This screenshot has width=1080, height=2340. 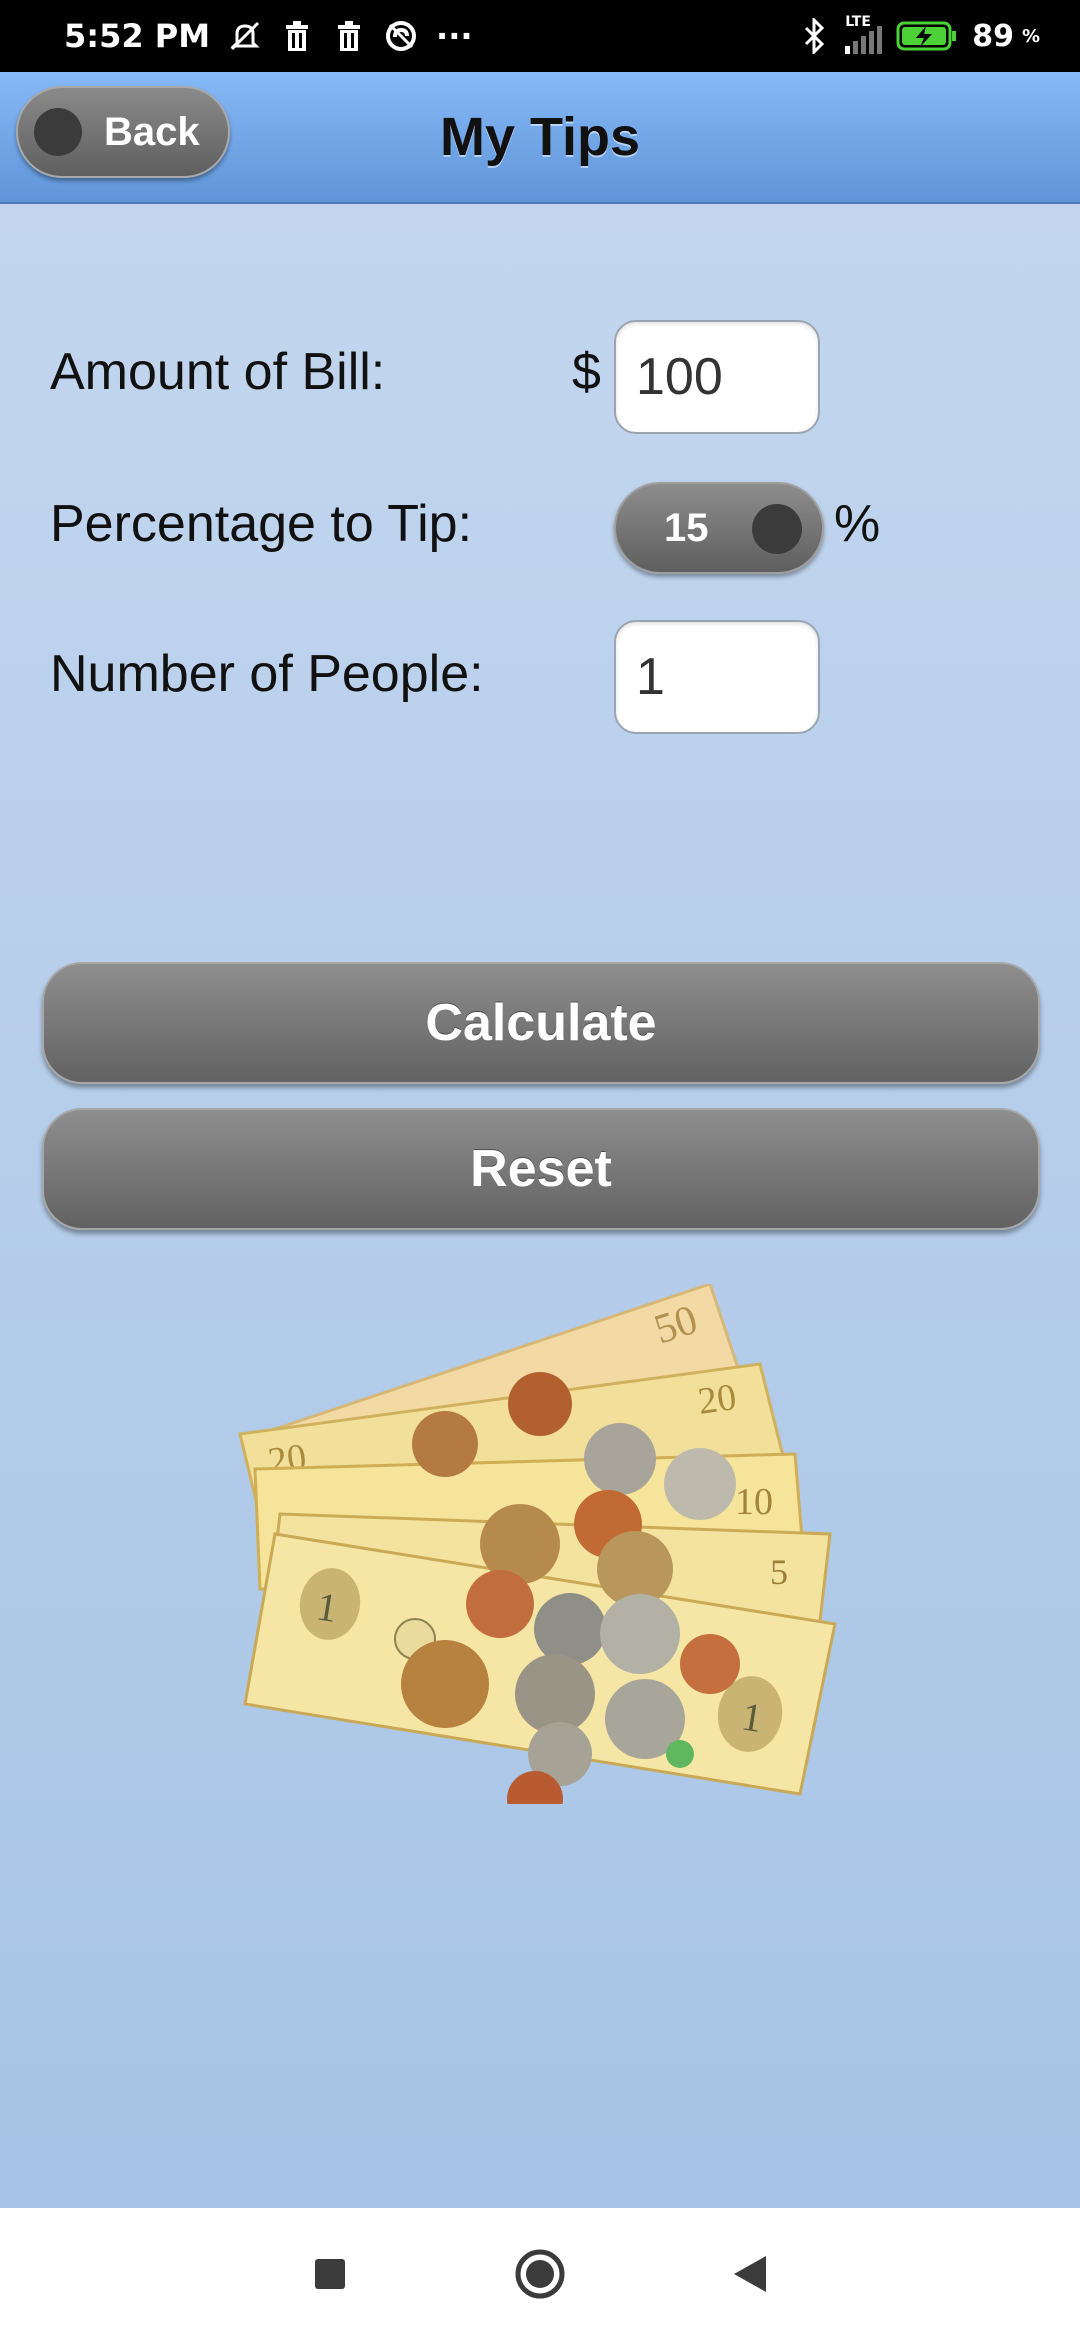 What do you see at coordinates (540, 36) in the screenshot?
I see `status-bar: 5:52 PM ··· LTE 89 %` at bounding box center [540, 36].